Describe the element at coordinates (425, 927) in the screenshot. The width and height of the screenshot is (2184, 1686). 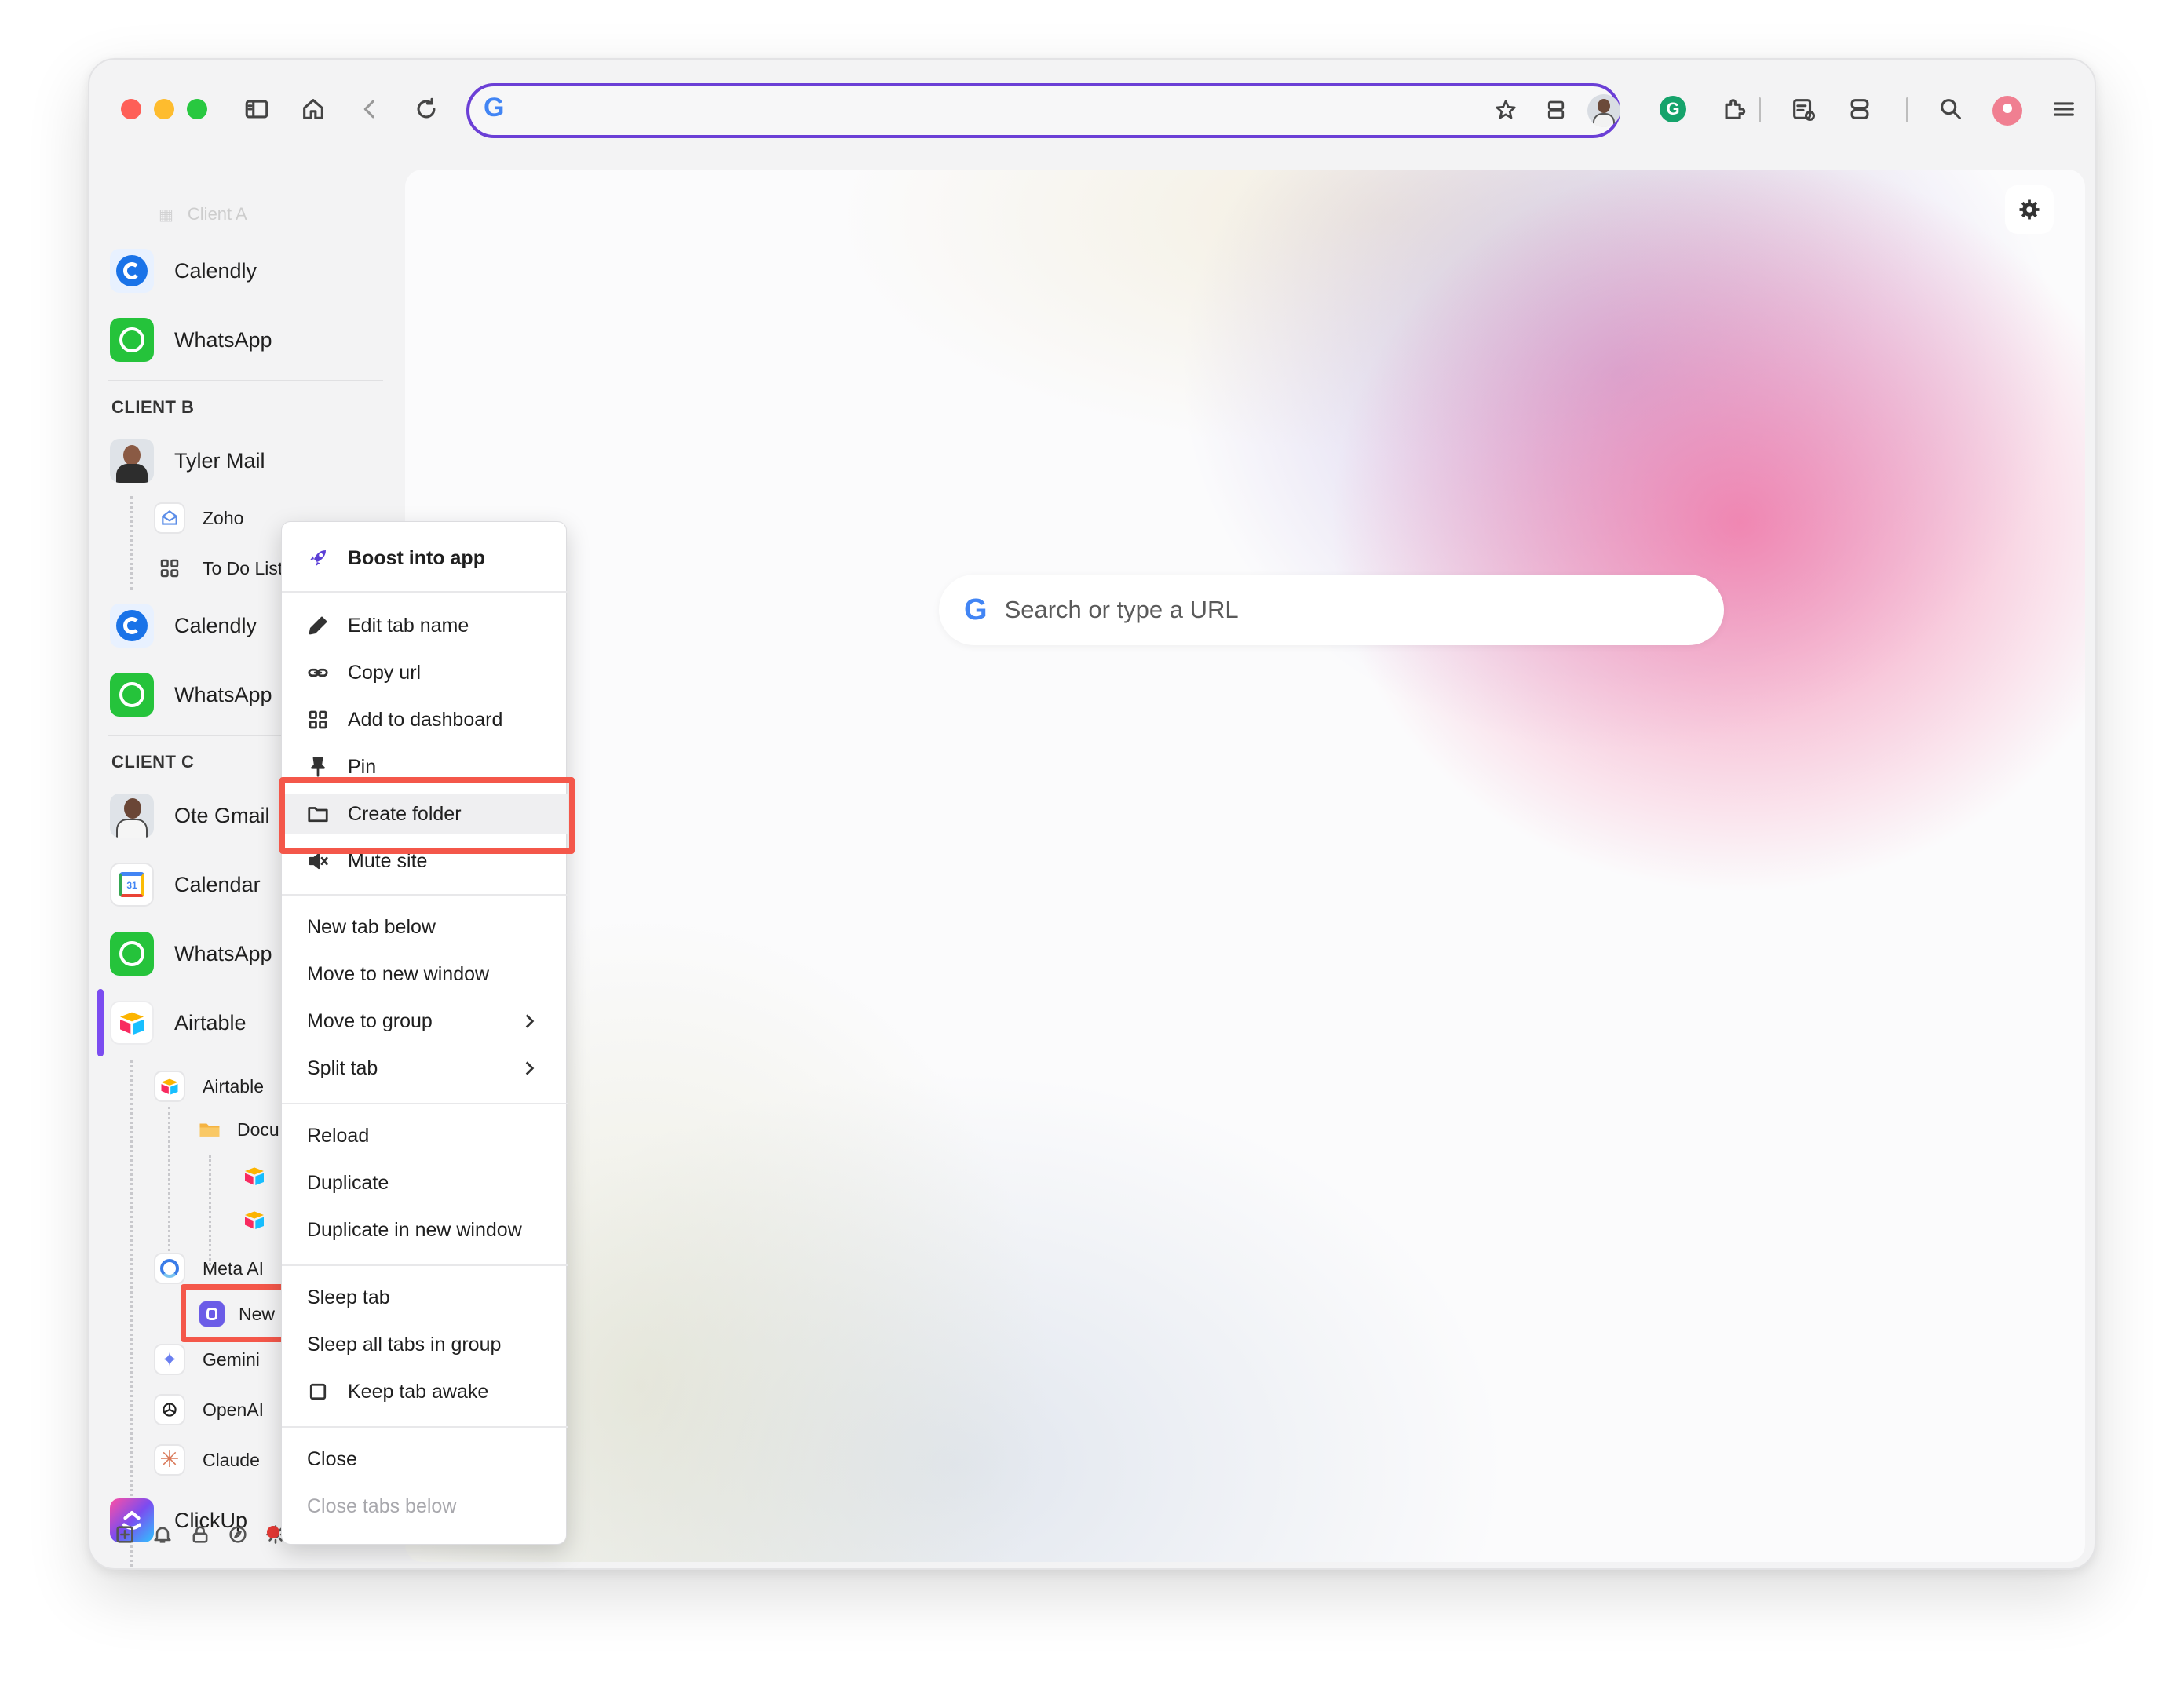
I see `menu-item-new-tab-below: New tab below` at that location.